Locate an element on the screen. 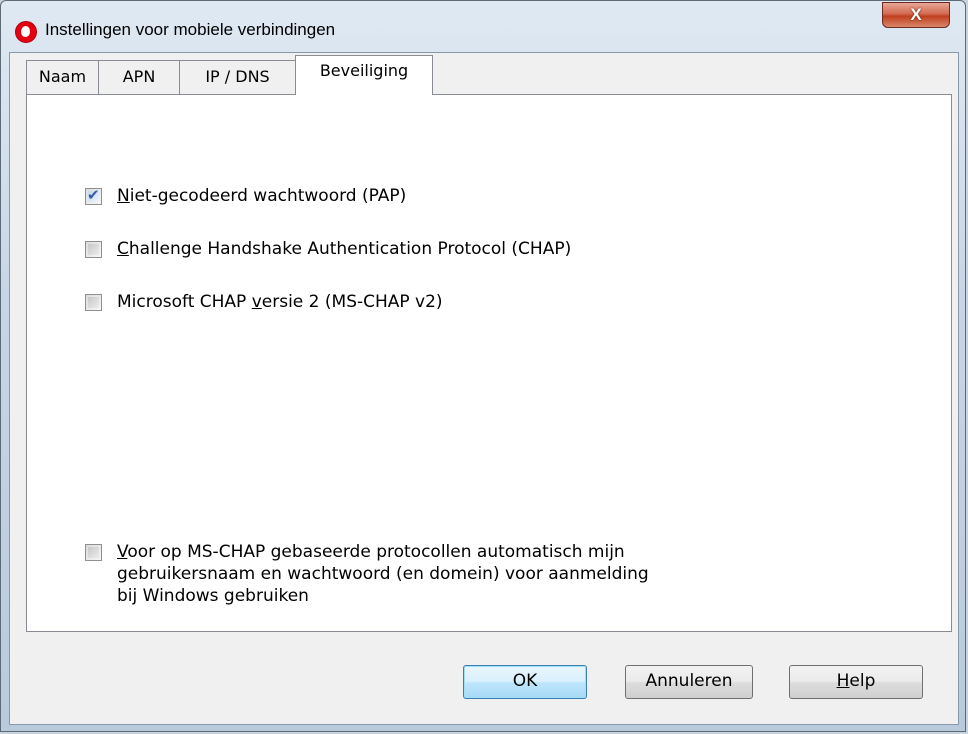 Image resolution: width=968 pixels, height=734 pixels. pap-checkbox: ✔ is located at coordinates (93, 195).